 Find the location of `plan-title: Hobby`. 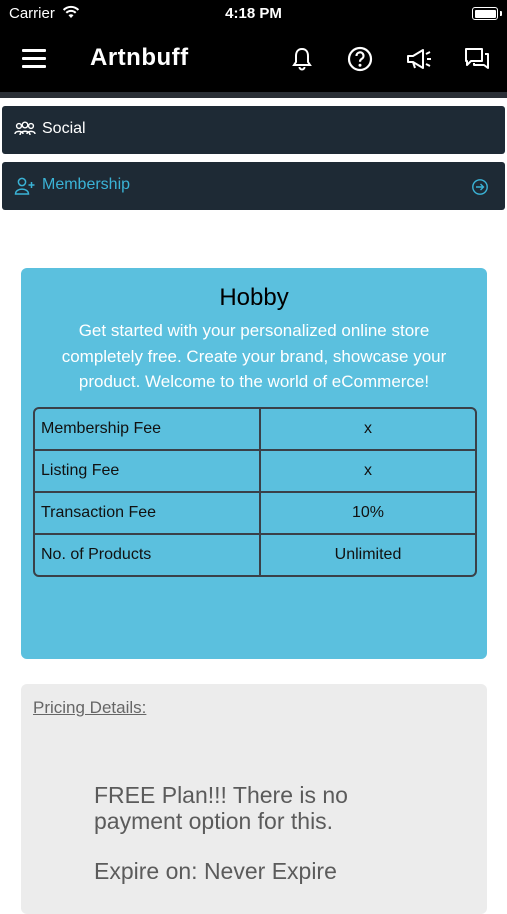

plan-title: Hobby is located at coordinates (254, 297).